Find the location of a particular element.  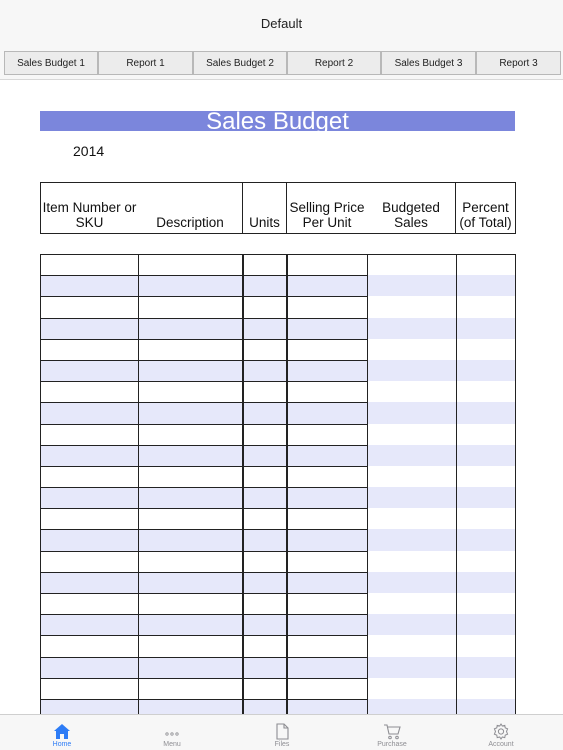

tab-report-1: Report 1 is located at coordinates (145, 63).